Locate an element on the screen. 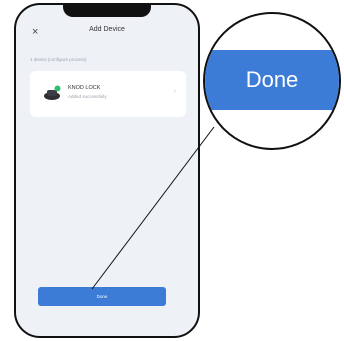 The width and height of the screenshot is (344, 341). magnified-done-button: Done is located at coordinates (272, 80).